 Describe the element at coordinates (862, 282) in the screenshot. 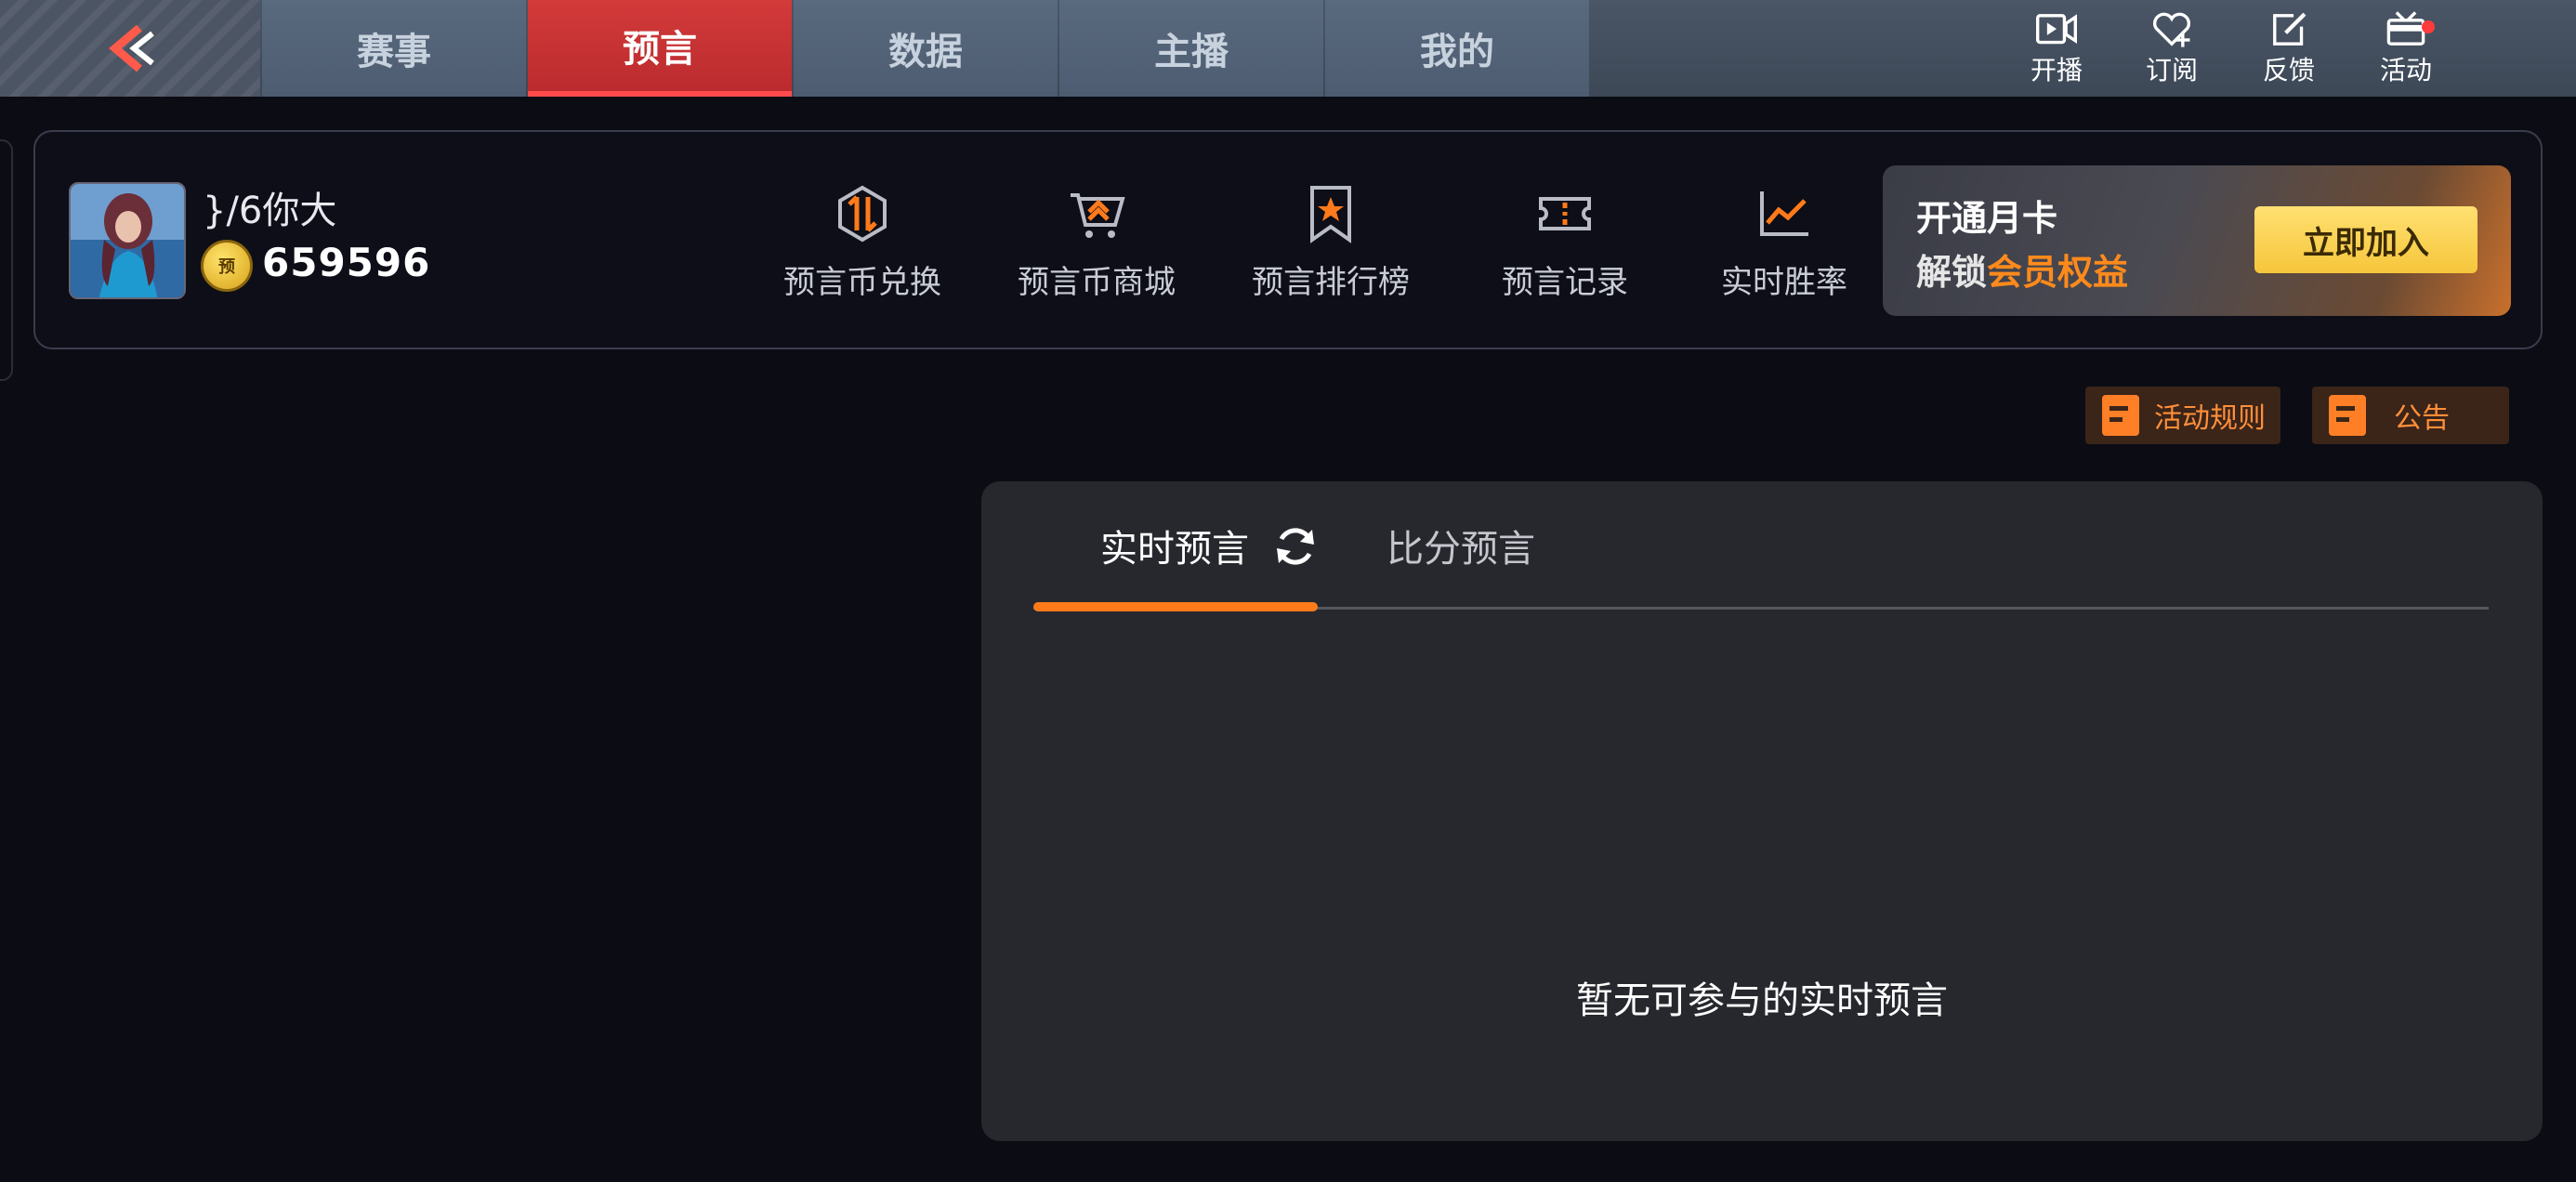

I see `coin-exchange-label: 预言币兑换` at that location.